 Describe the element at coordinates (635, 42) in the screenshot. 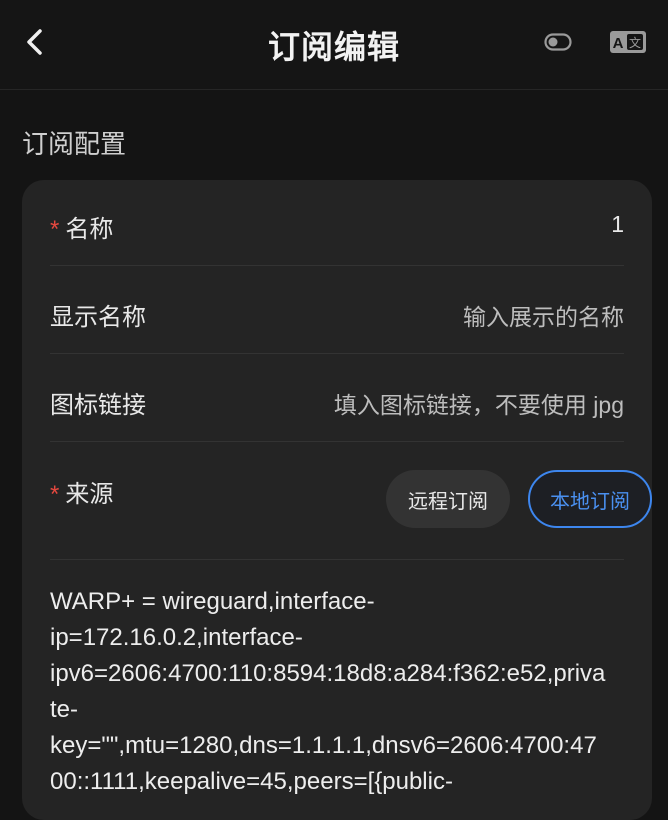

I see `svg-text: 文` at that location.